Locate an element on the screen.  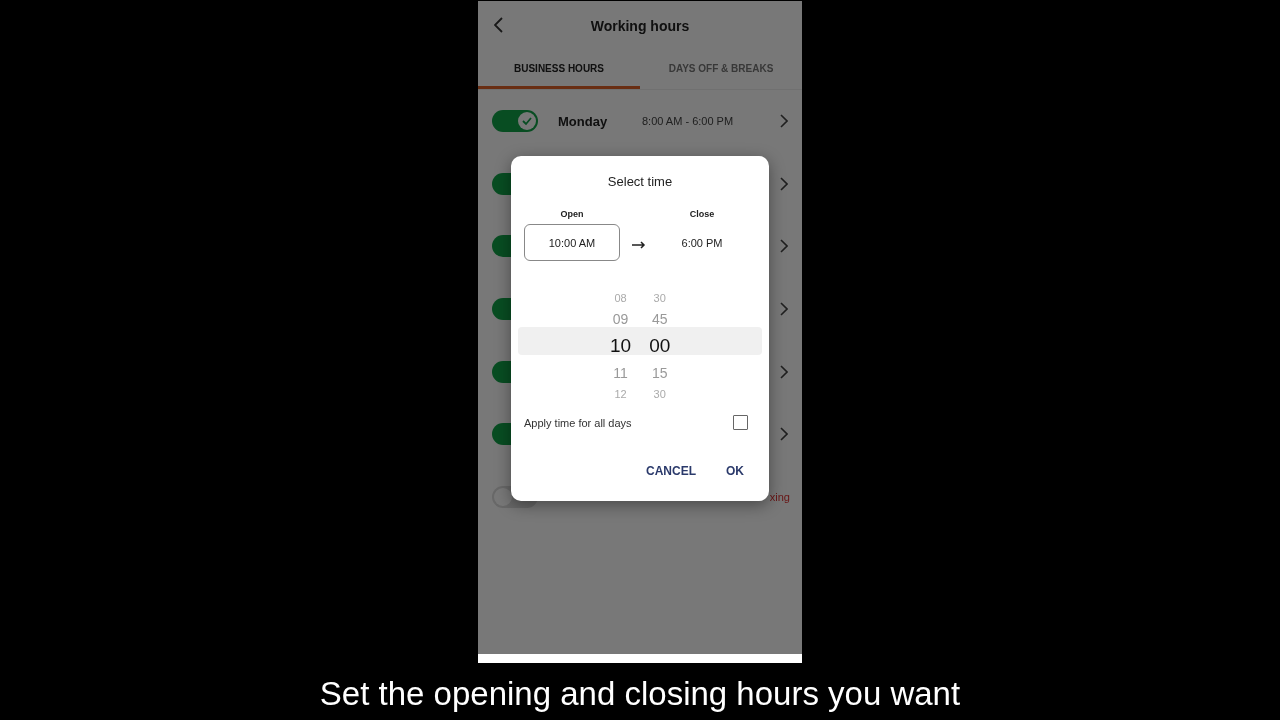
checkbox is located at coordinates (740, 422).